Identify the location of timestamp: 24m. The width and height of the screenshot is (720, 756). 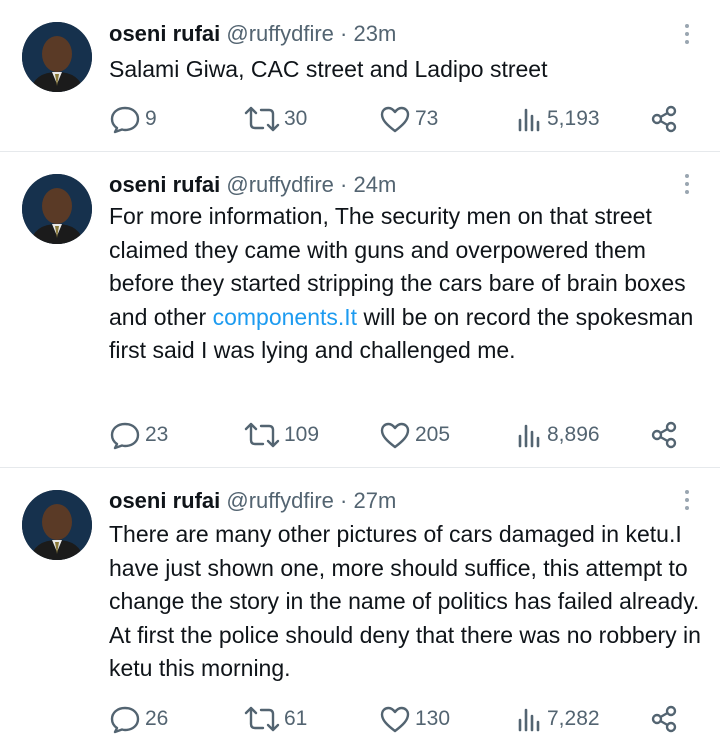
(374, 184).